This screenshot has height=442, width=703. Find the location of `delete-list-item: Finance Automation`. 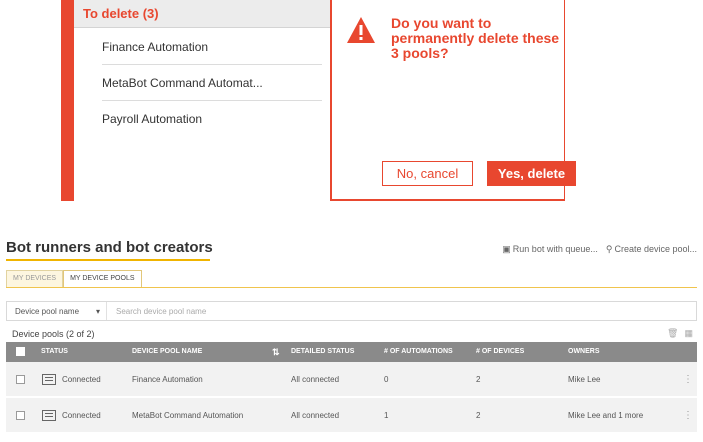

delete-list-item: Finance Automation is located at coordinates (212, 47).